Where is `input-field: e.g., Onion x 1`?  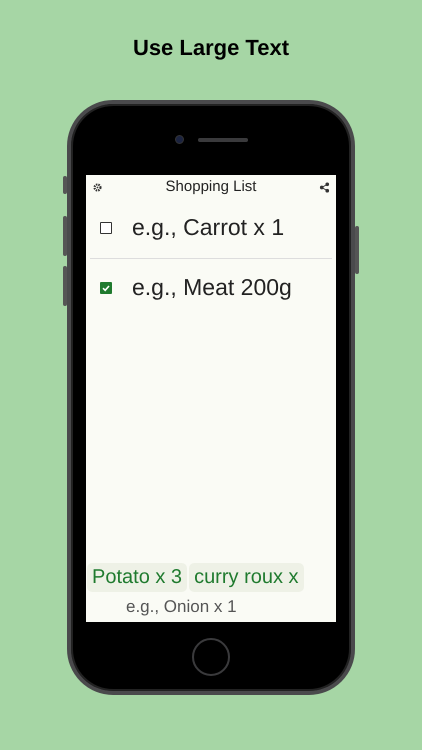 input-field: e.g., Onion x 1 is located at coordinates (211, 607).